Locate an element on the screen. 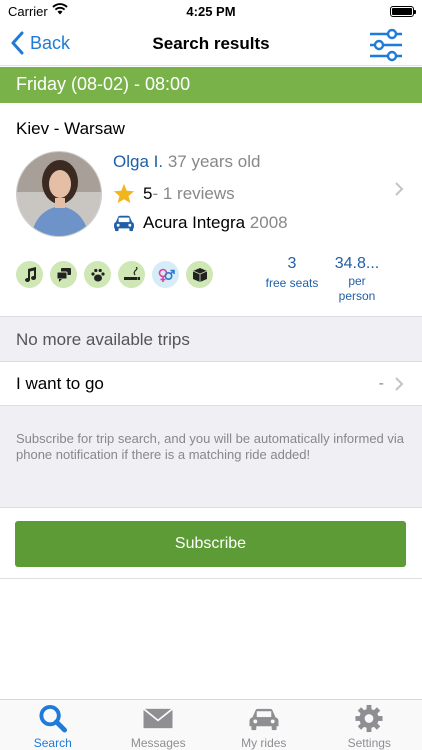  price-label-person: person is located at coordinates (357, 296).